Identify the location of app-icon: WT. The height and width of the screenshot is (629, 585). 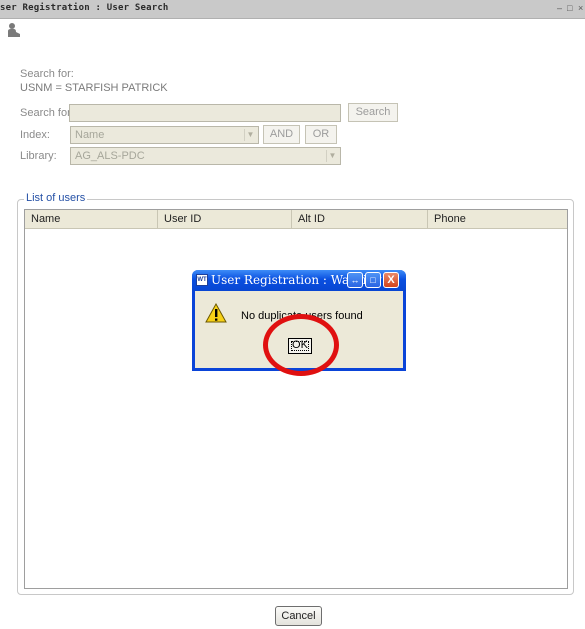
(202, 280).